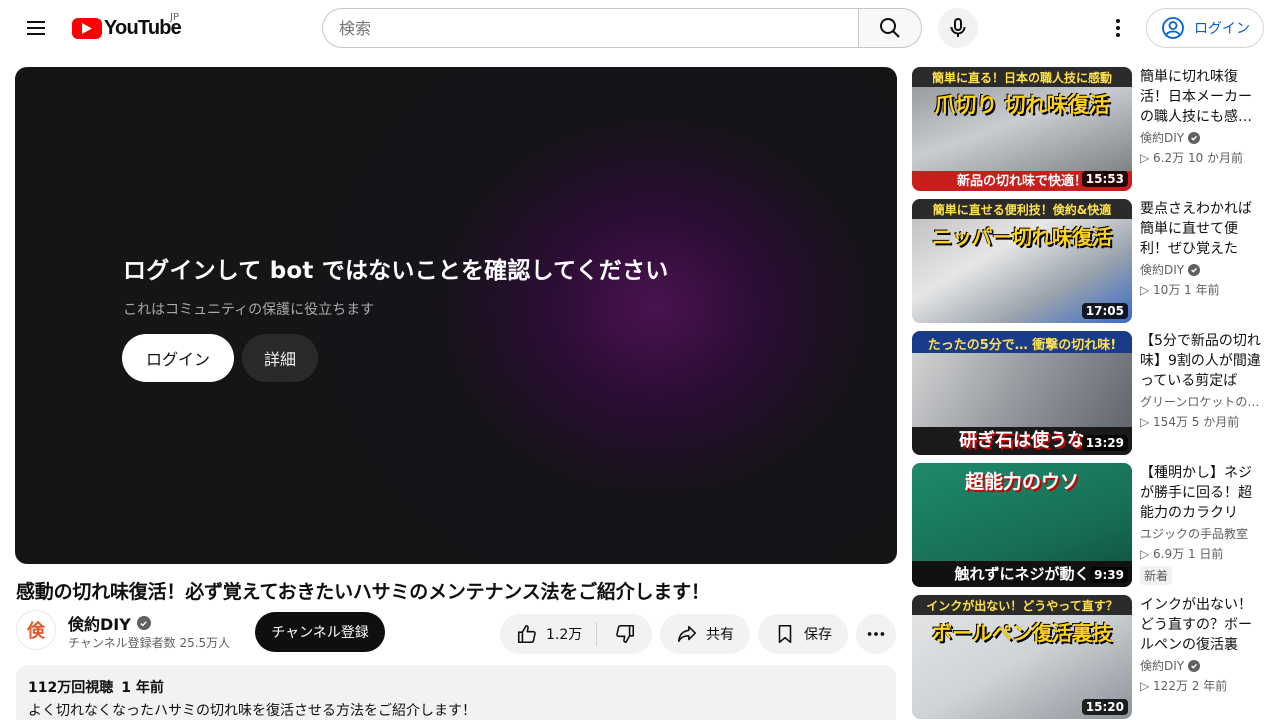 The width and height of the screenshot is (1280, 720). What do you see at coordinates (1109, 575) in the screenshot?
I see `video-duration: 9:39` at bounding box center [1109, 575].